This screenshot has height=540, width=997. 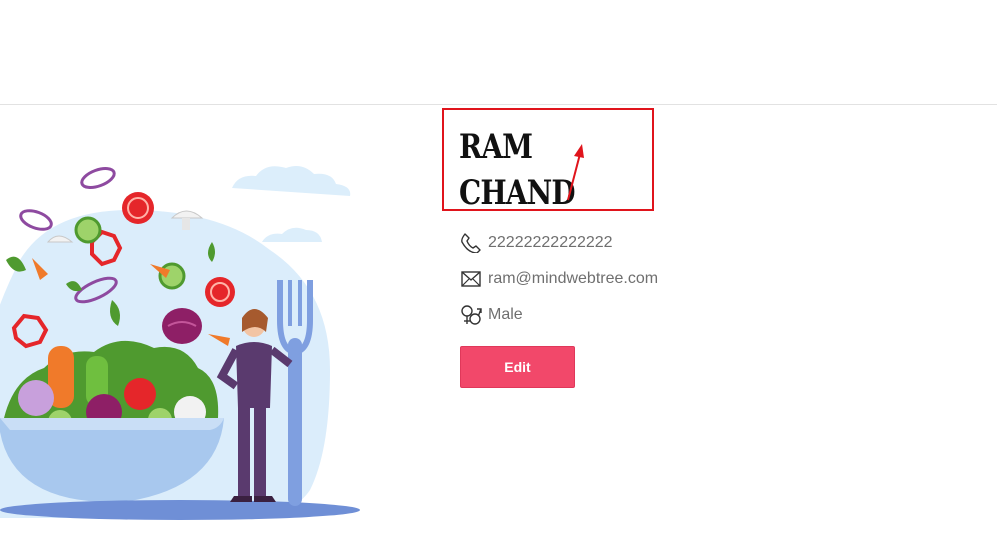 What do you see at coordinates (471, 243) in the screenshot?
I see `phone-icon` at bounding box center [471, 243].